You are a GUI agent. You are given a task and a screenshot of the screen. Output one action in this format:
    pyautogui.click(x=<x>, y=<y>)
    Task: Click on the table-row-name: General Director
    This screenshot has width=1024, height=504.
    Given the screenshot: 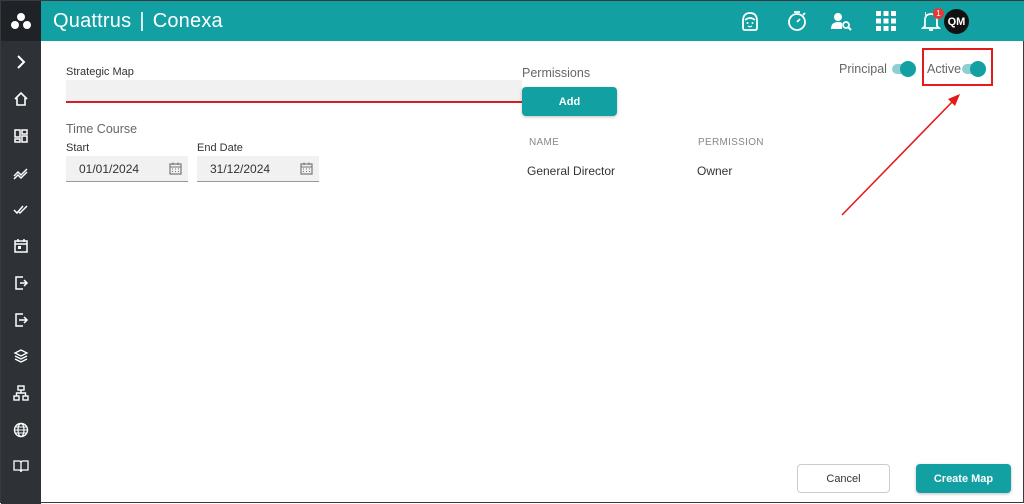 What is the action you would take?
    pyautogui.click(x=571, y=171)
    